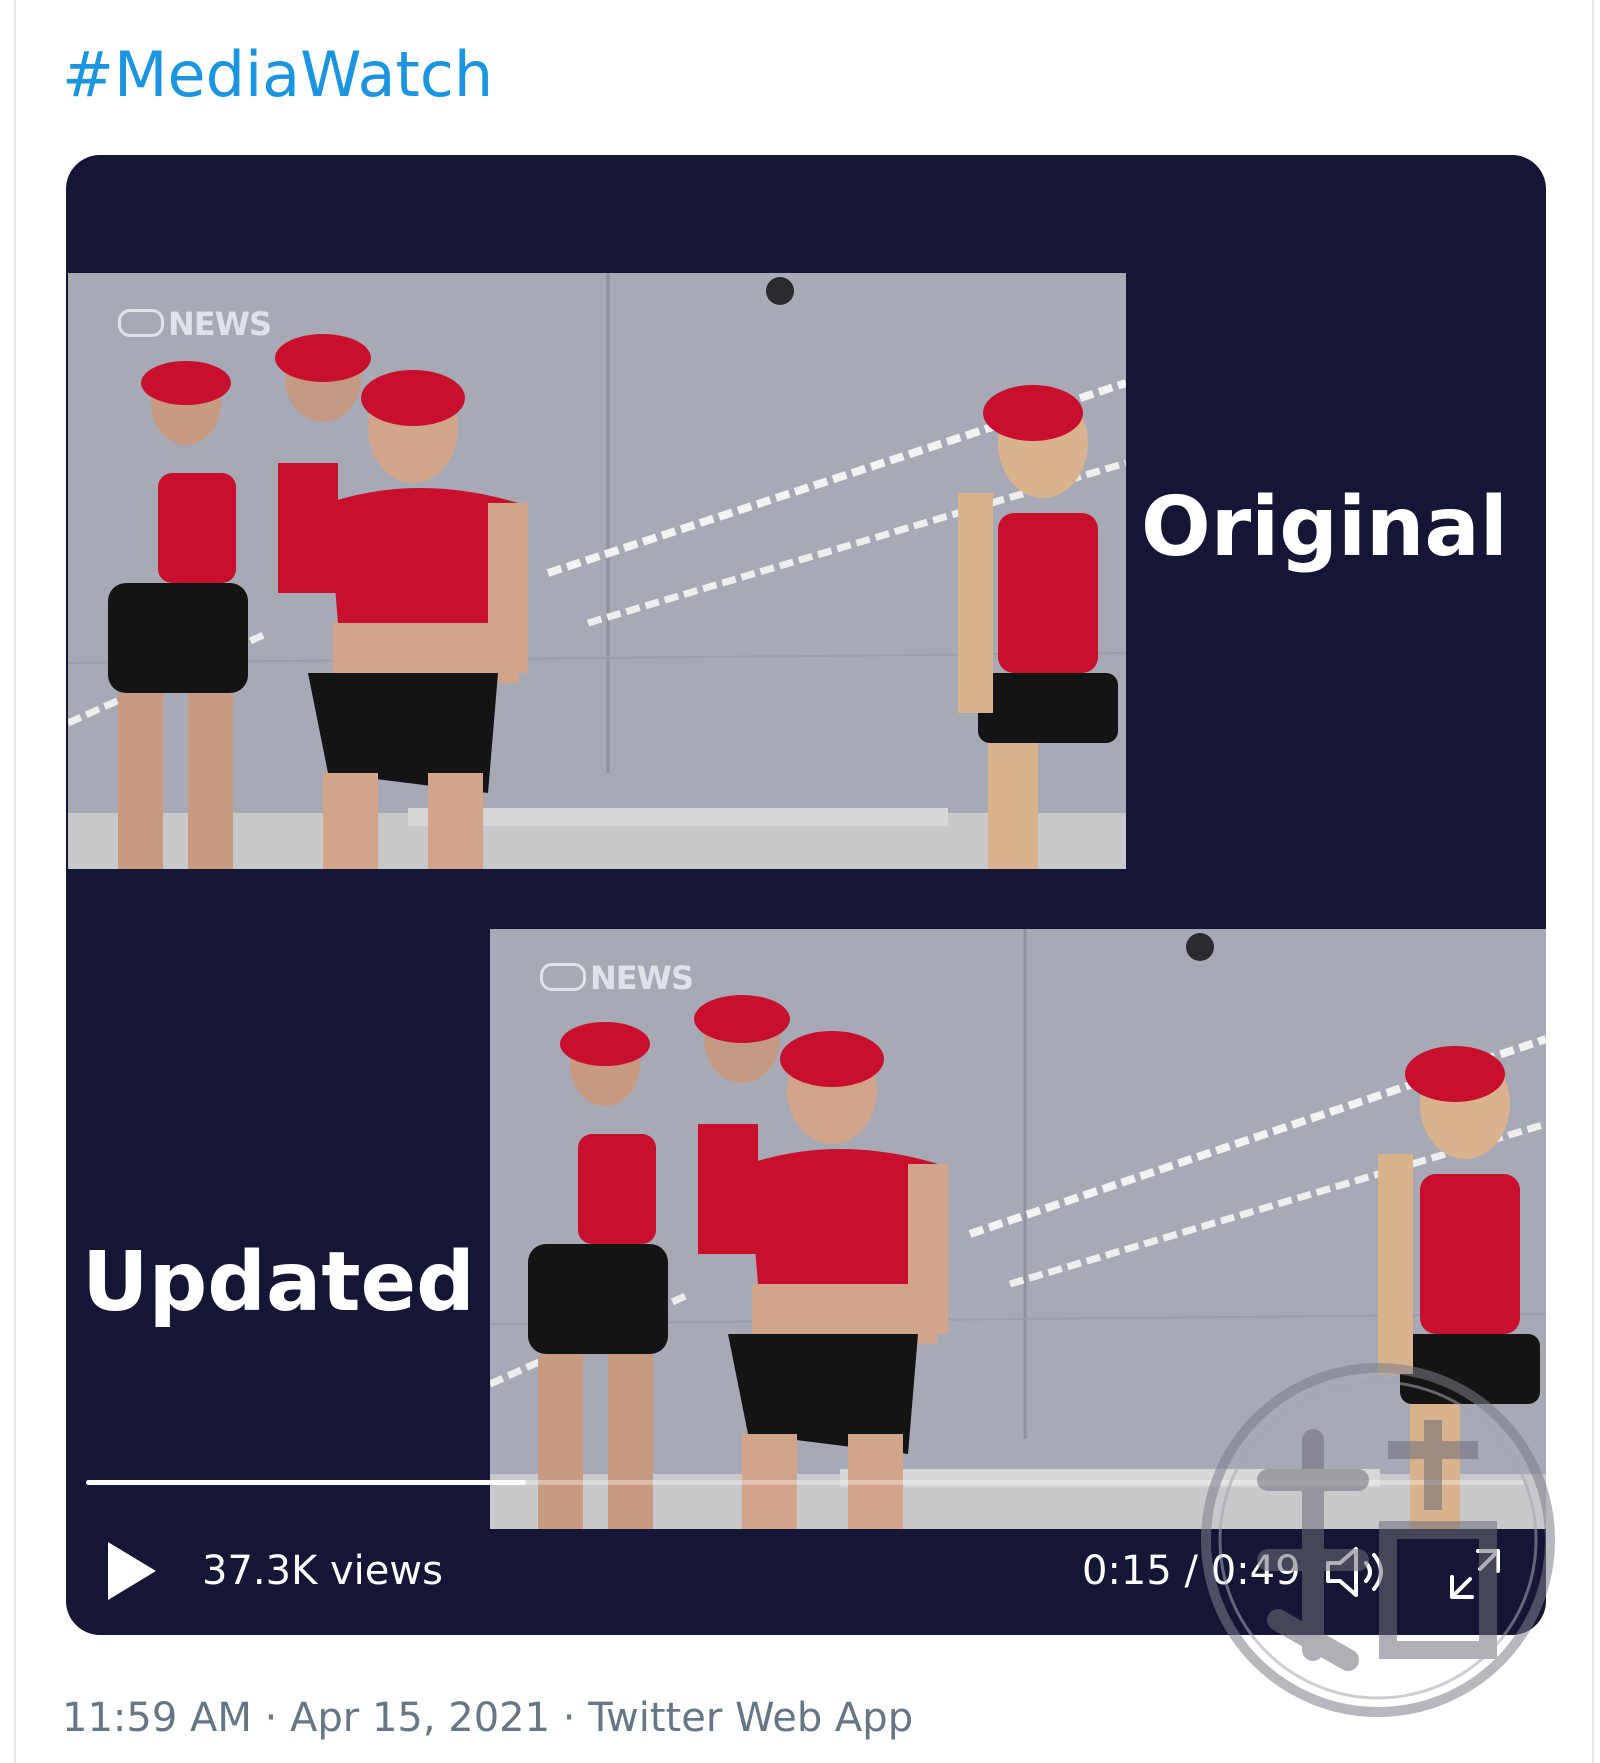 This screenshot has height=1763, width=1600. I want to click on play-button, so click(132, 1571).